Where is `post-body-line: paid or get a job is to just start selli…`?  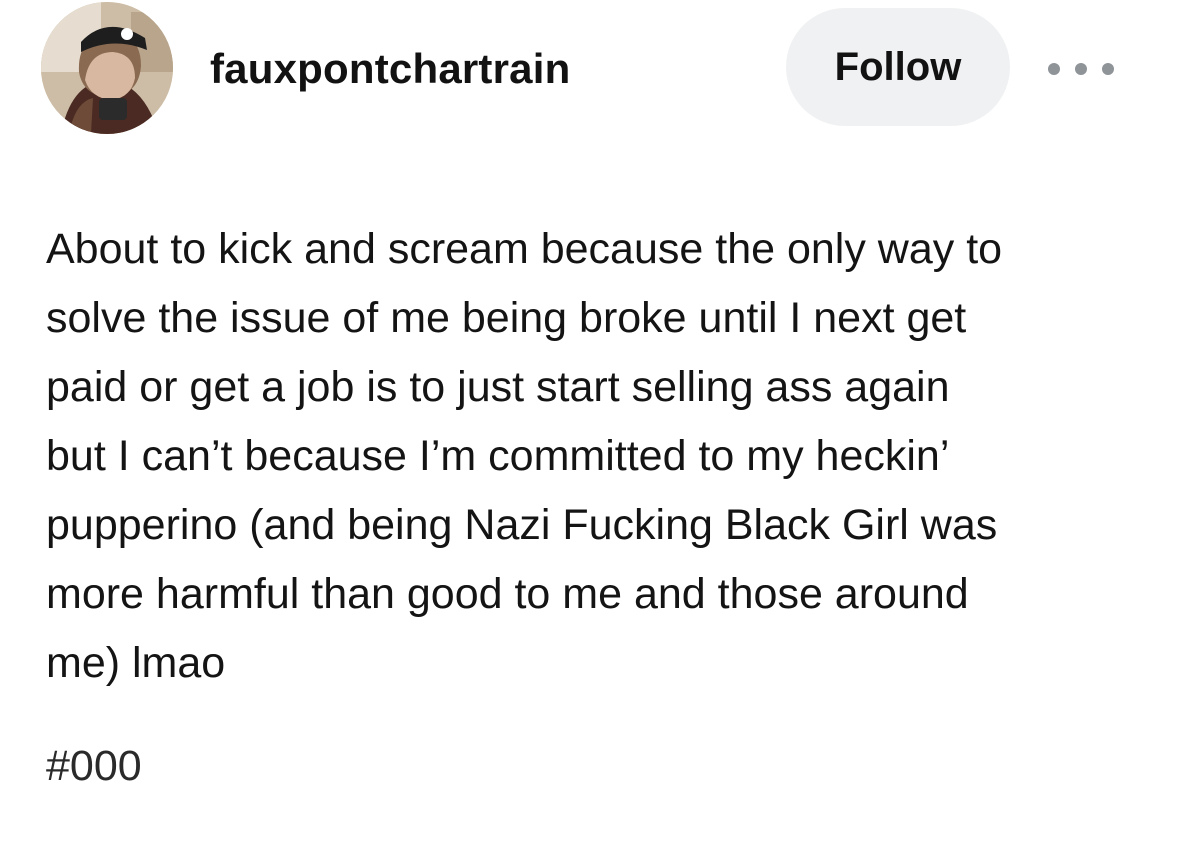 post-body-line: paid or get a job is to just start selli… is located at coordinates (498, 387).